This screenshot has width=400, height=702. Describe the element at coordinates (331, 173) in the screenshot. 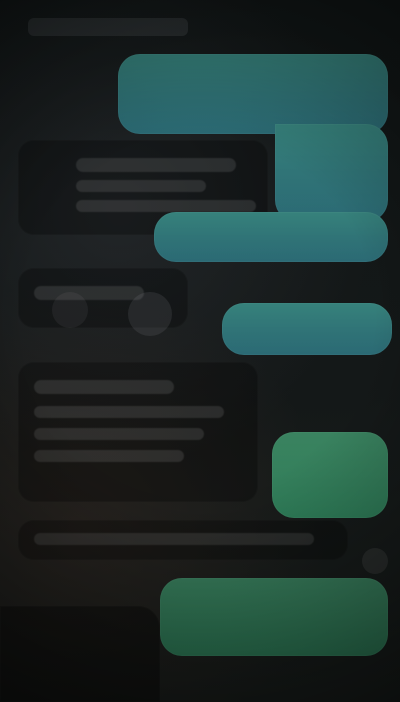

I see `outgoing-bubble-1b` at that location.